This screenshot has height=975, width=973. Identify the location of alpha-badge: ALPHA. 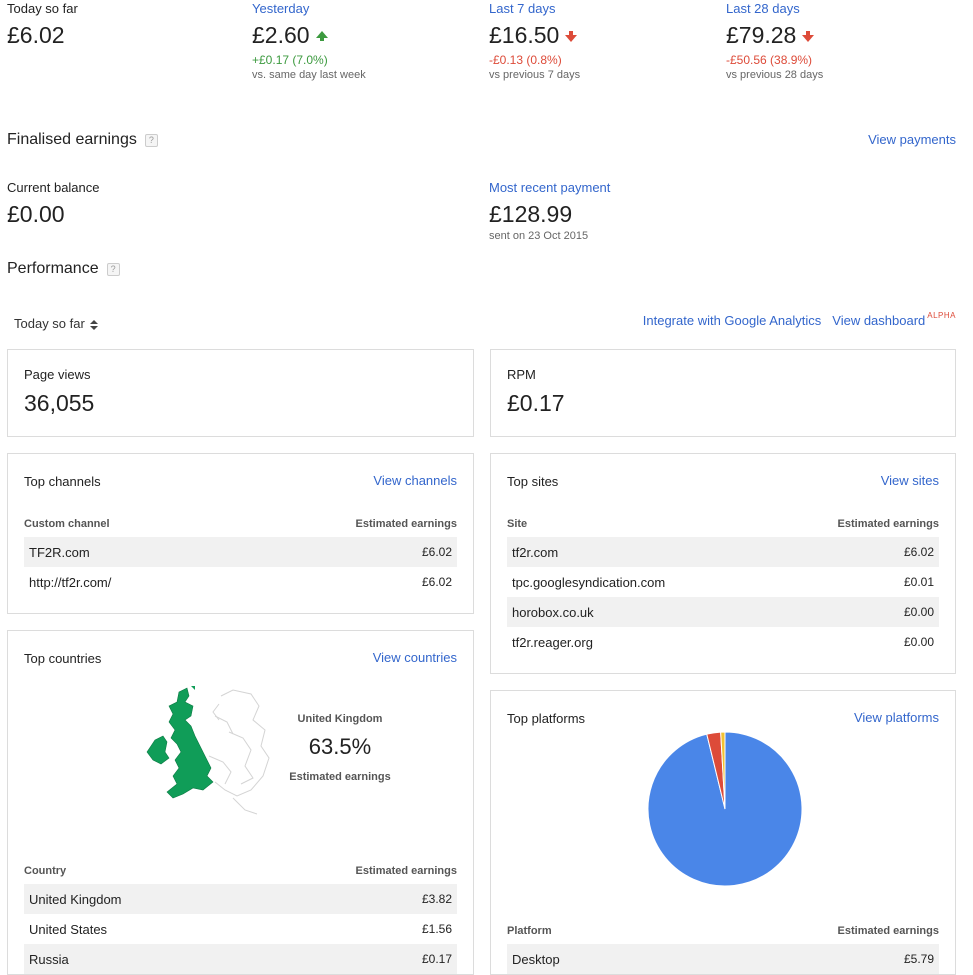
(941, 315).